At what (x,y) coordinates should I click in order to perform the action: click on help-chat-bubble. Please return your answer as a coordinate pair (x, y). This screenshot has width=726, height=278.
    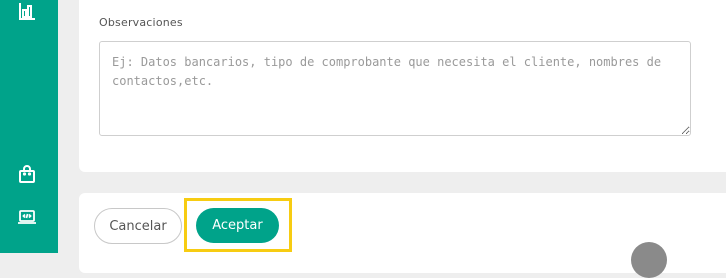
    Looking at the image, I should click on (649, 260).